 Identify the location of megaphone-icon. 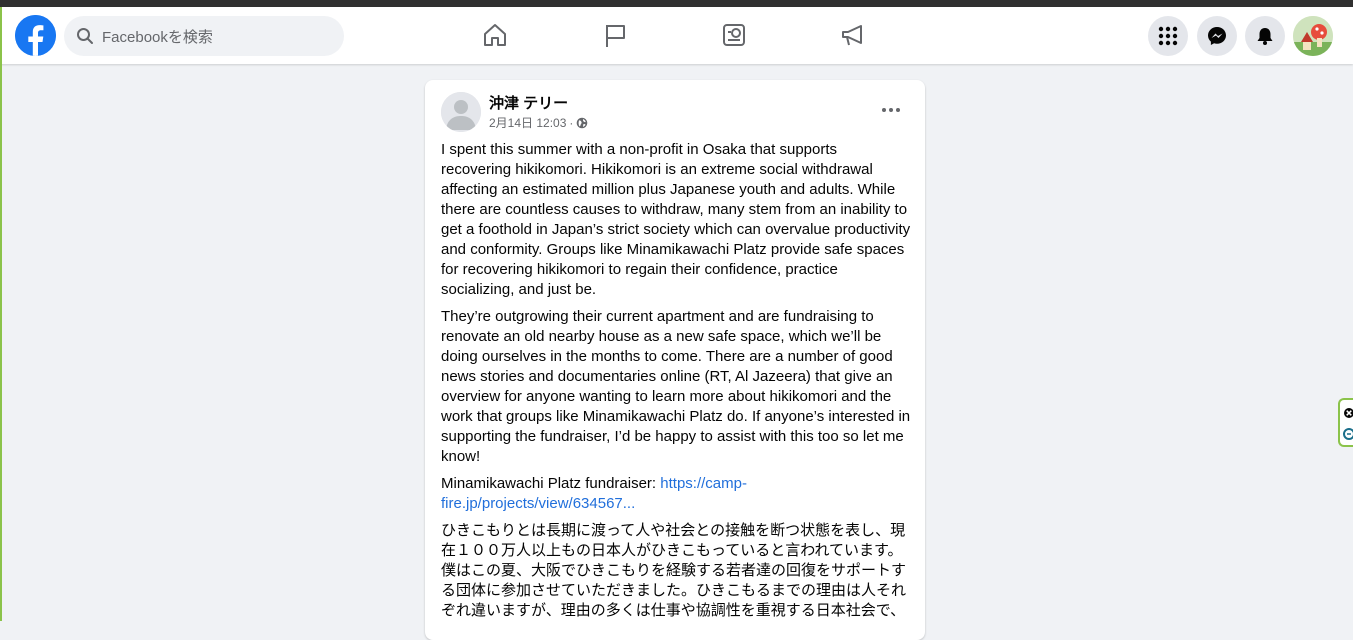
(853, 35).